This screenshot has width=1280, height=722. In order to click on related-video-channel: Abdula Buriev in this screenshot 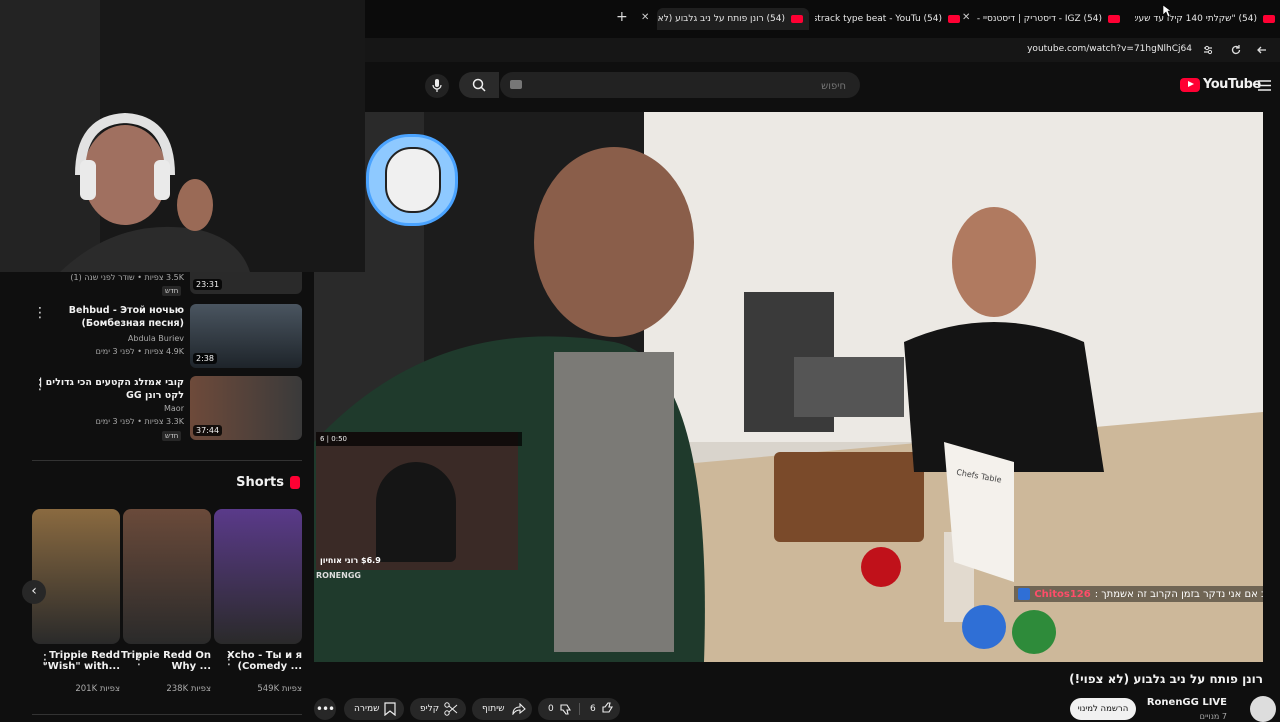, I will do `click(101, 338)`.